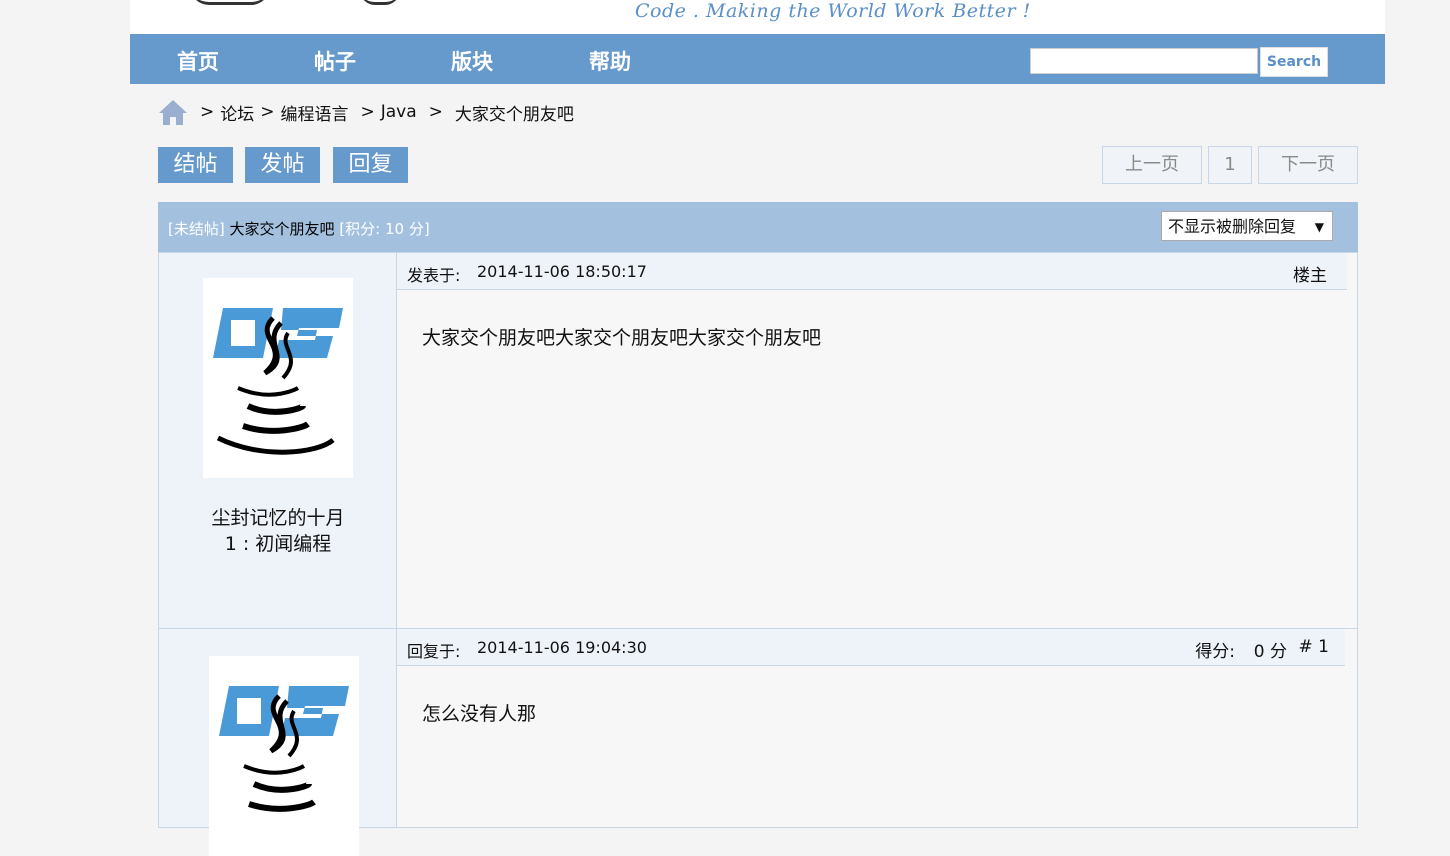 This screenshot has width=1450, height=856. What do you see at coordinates (380, 2) in the screenshot?
I see `logo-mark-secondary` at bounding box center [380, 2].